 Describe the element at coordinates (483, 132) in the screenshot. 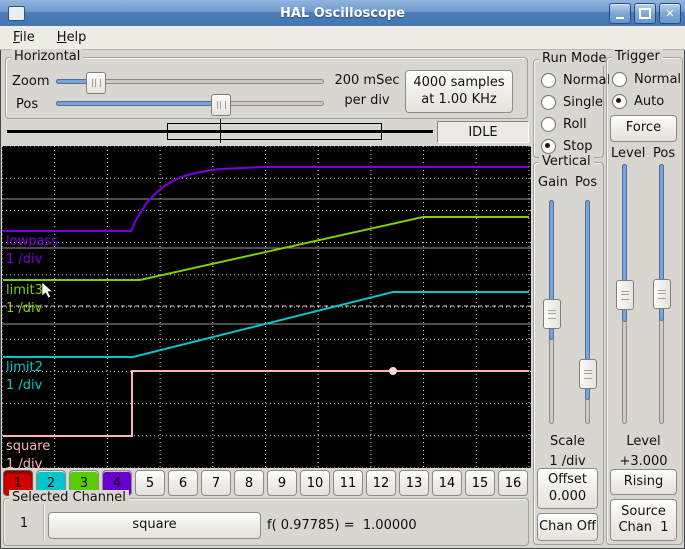

I see `capture-status: IDLE` at that location.